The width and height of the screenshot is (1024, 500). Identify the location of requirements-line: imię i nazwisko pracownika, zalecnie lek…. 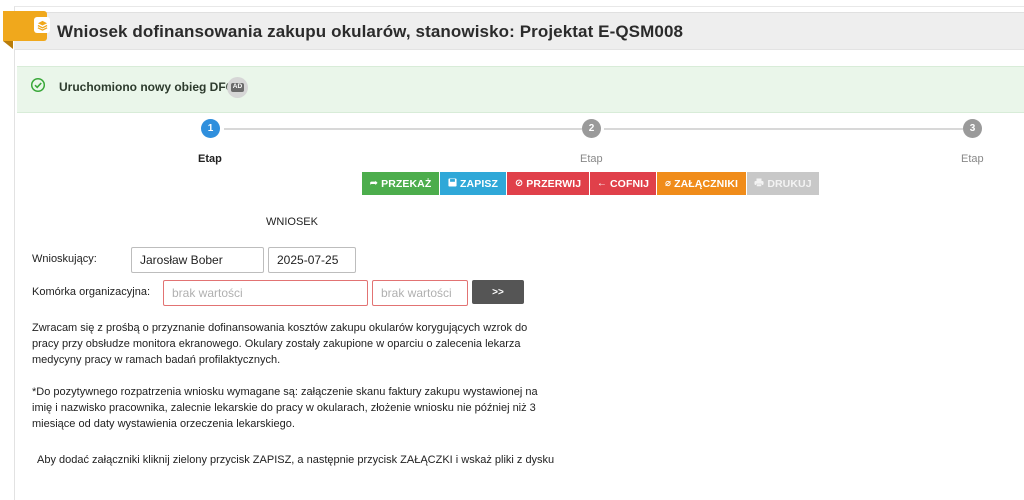
(284, 408).